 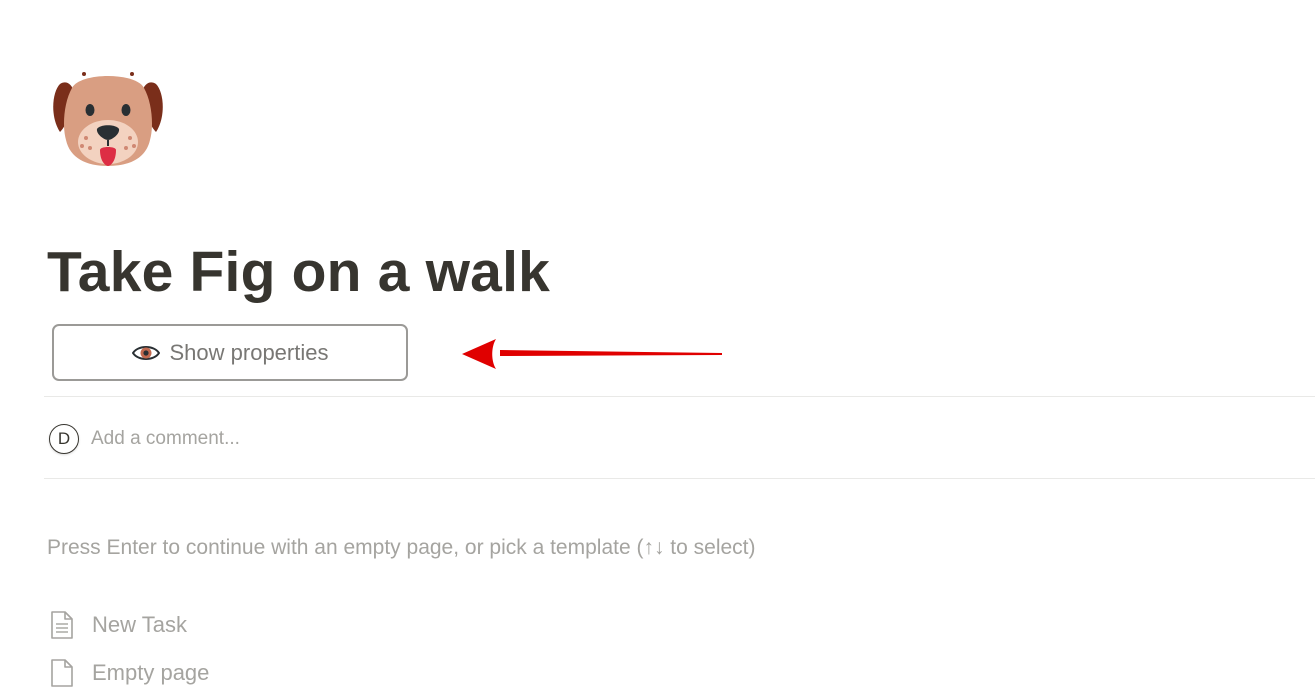 What do you see at coordinates (62, 673) in the screenshot?
I see `blank-page-icon` at bounding box center [62, 673].